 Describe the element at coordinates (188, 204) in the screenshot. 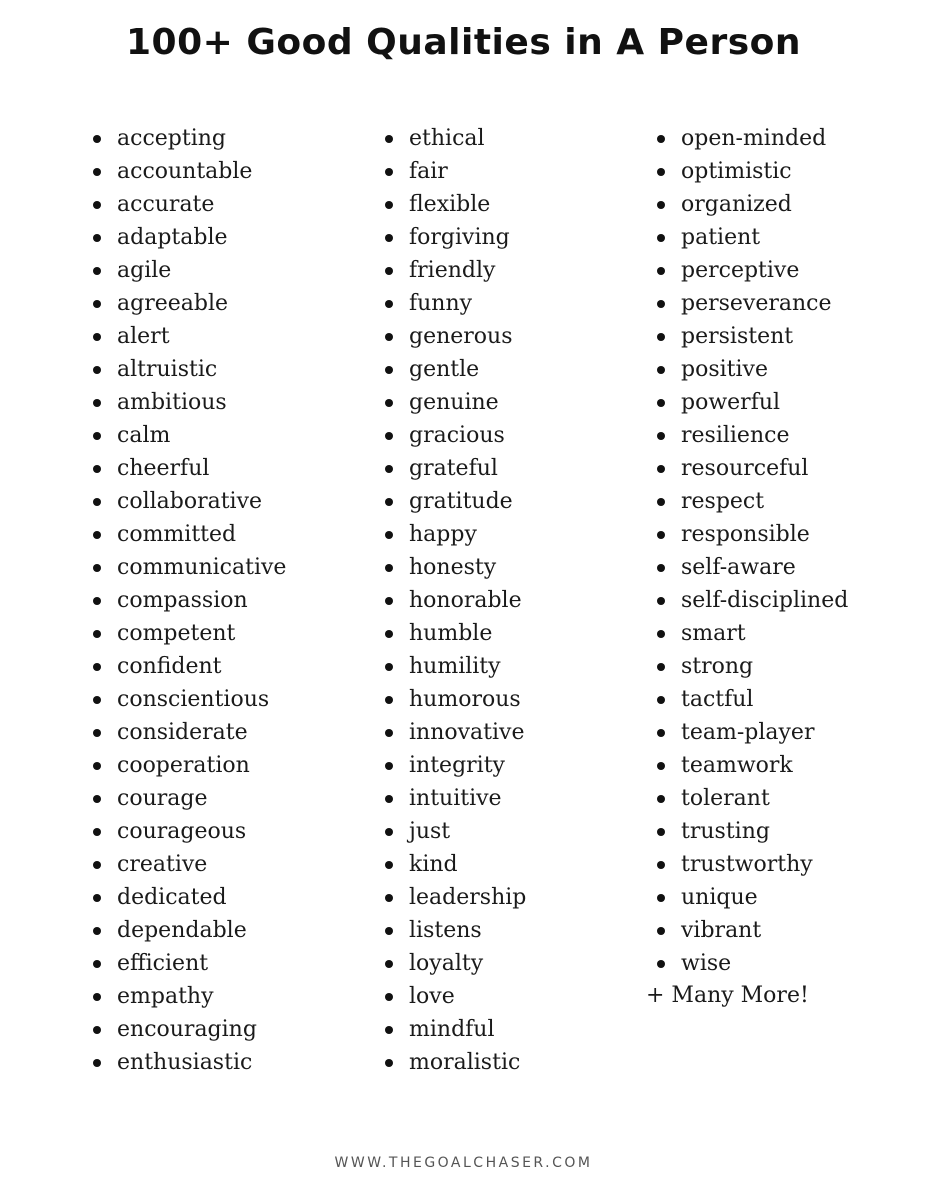

I see `list-item: accurate` at that location.